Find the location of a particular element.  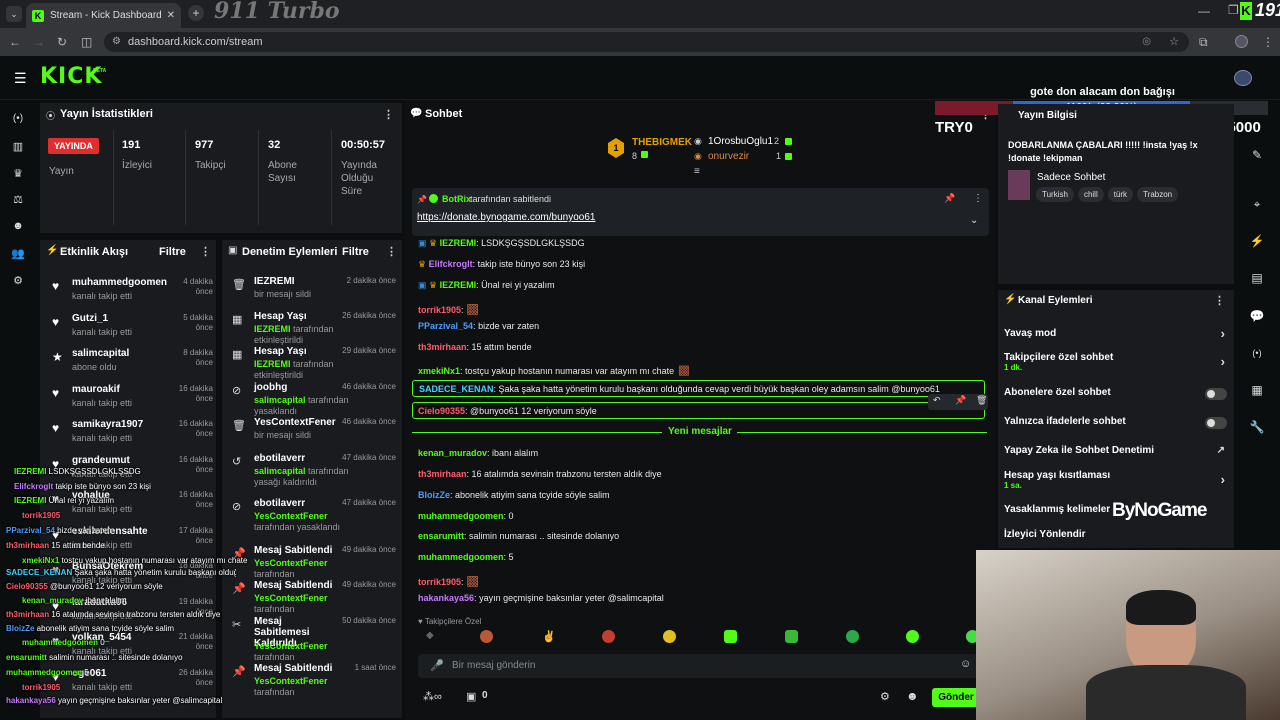

broadcast-icon: (•) is located at coordinates (1257, 353).